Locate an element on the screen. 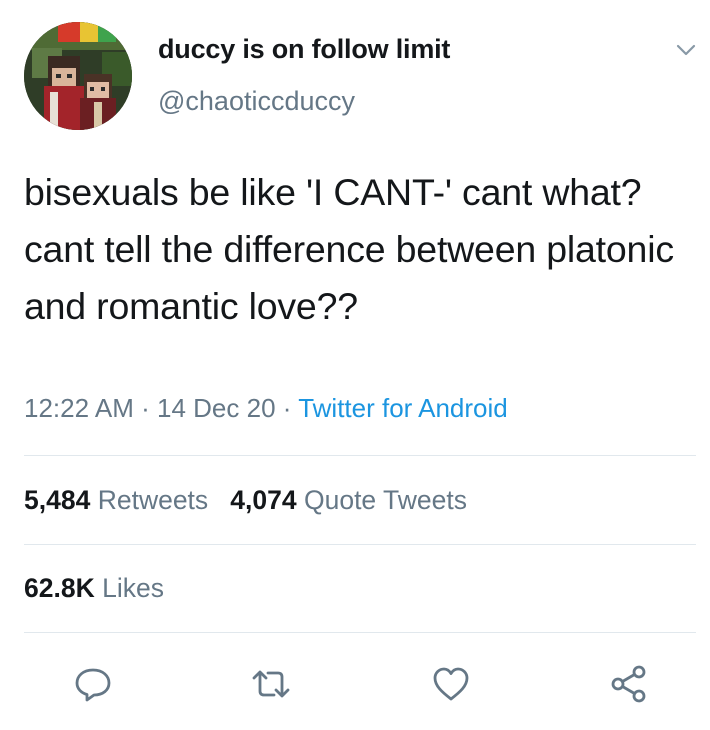 This screenshot has height=730, width=710. likes-label: Likes is located at coordinates (133, 588).